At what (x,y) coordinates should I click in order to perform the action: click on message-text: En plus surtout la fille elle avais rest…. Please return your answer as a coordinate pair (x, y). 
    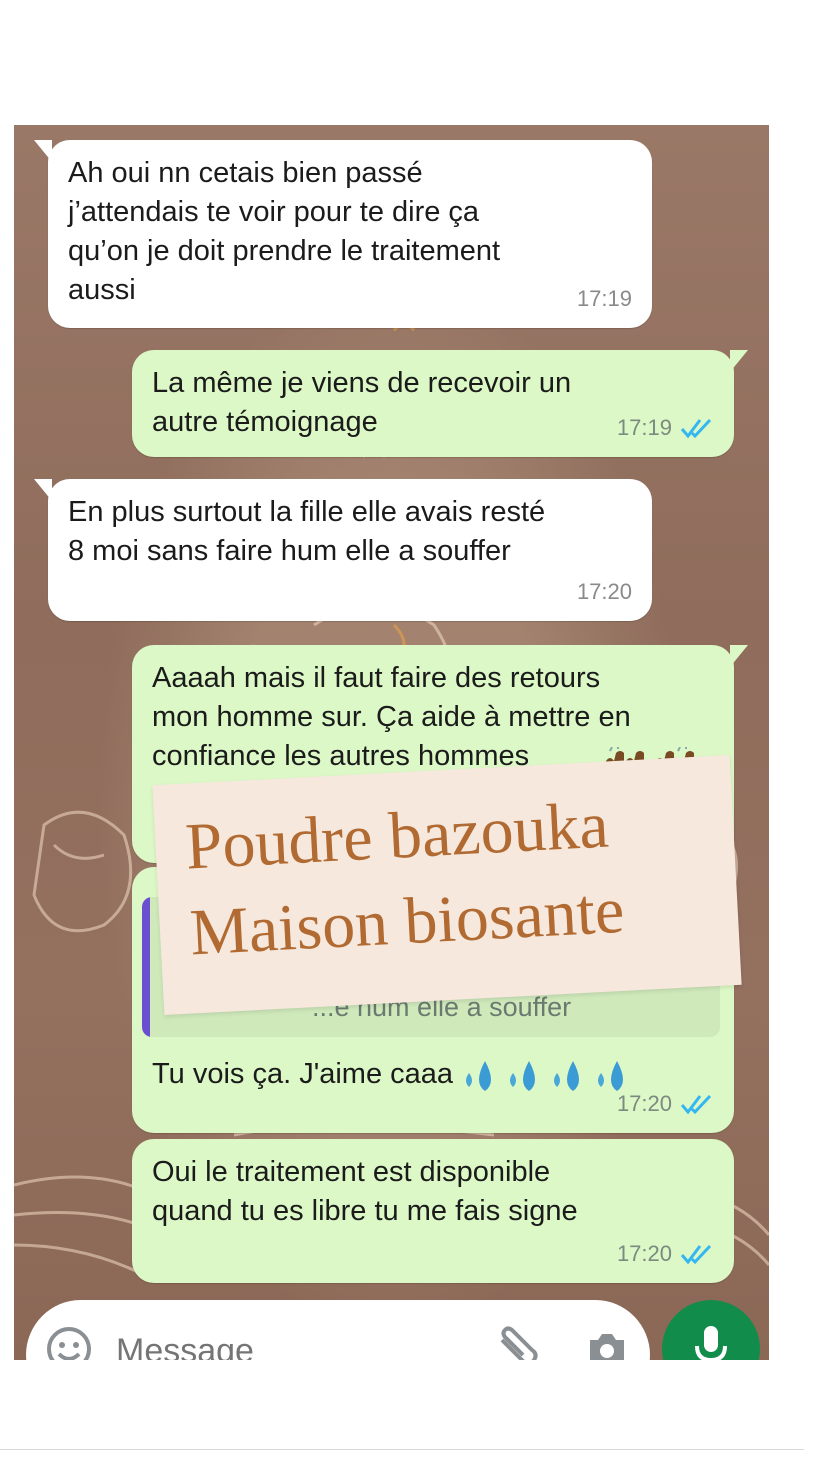
    Looking at the image, I should click on (307, 531).